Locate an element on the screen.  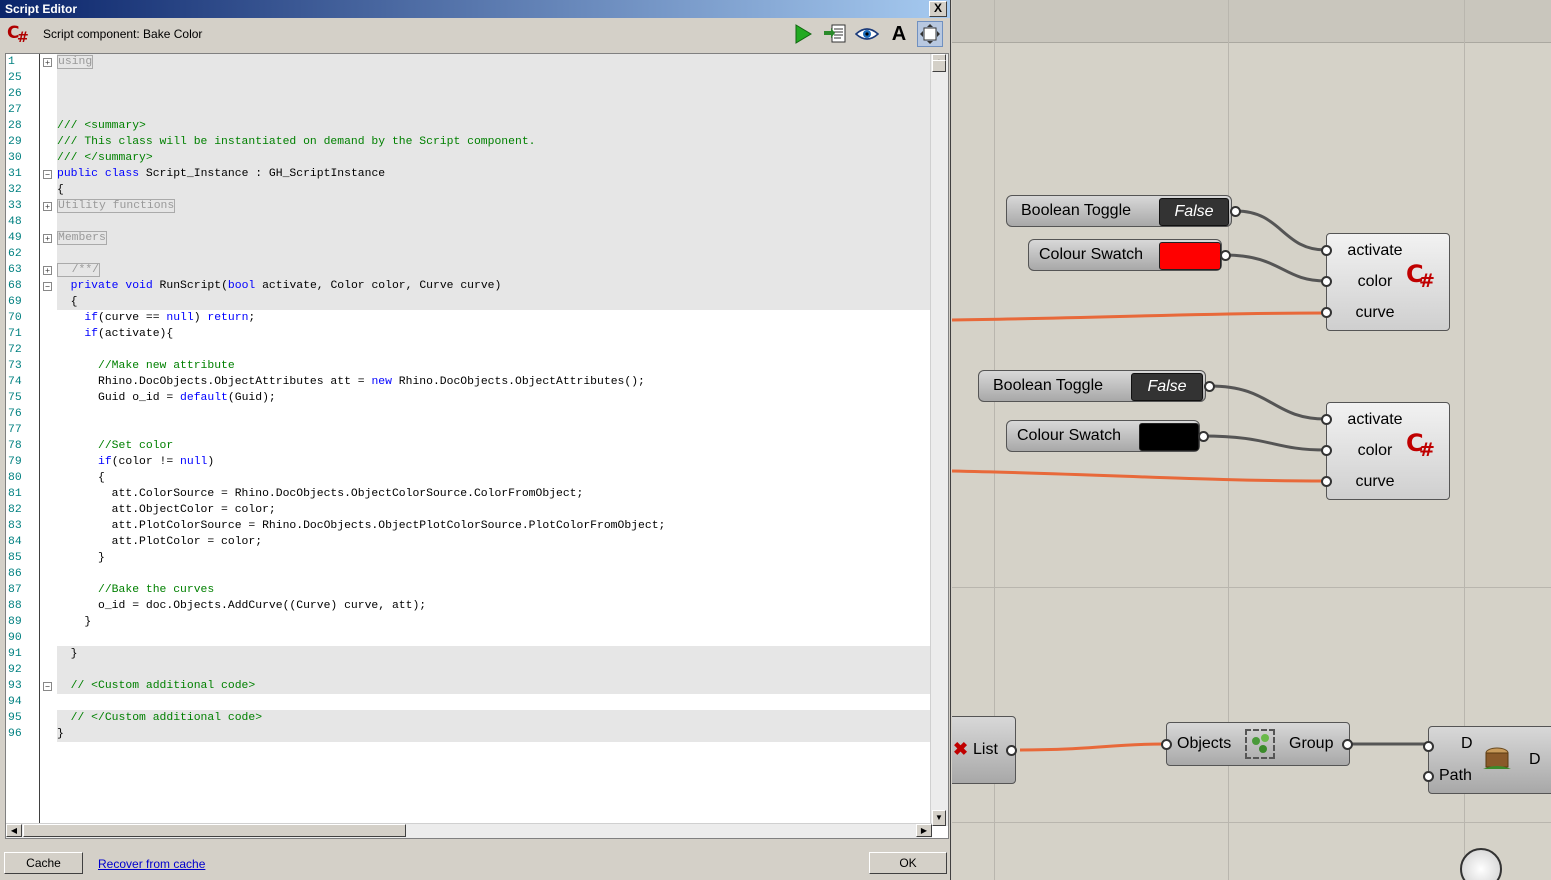
close-button: X is located at coordinates (938, 9).